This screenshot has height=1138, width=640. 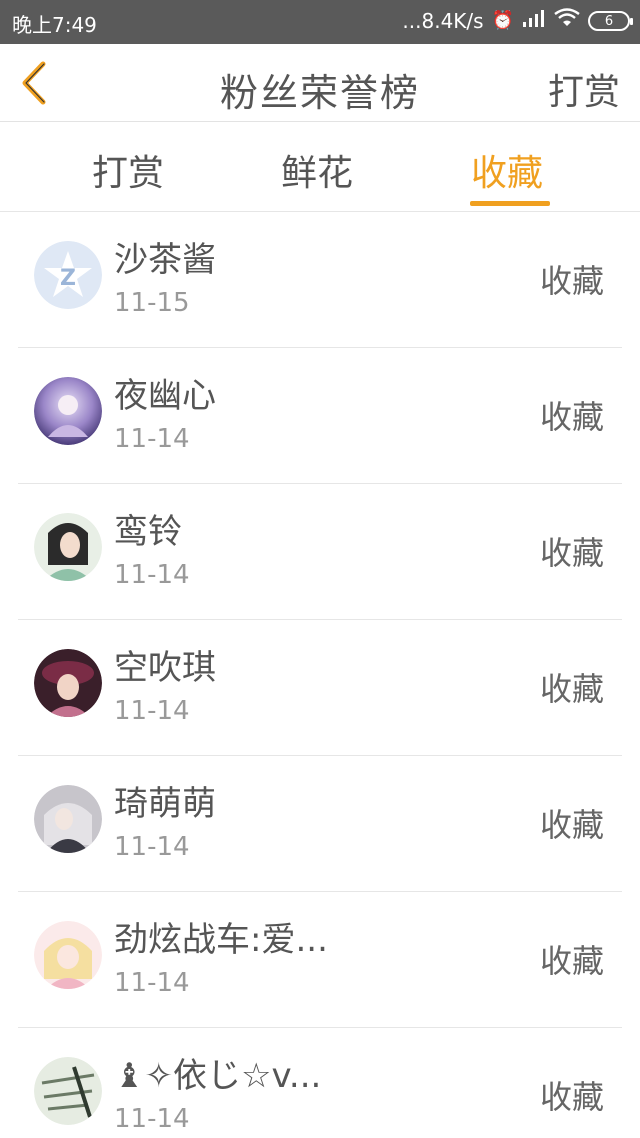 I want to click on wifi-icon, so click(x=567, y=21).